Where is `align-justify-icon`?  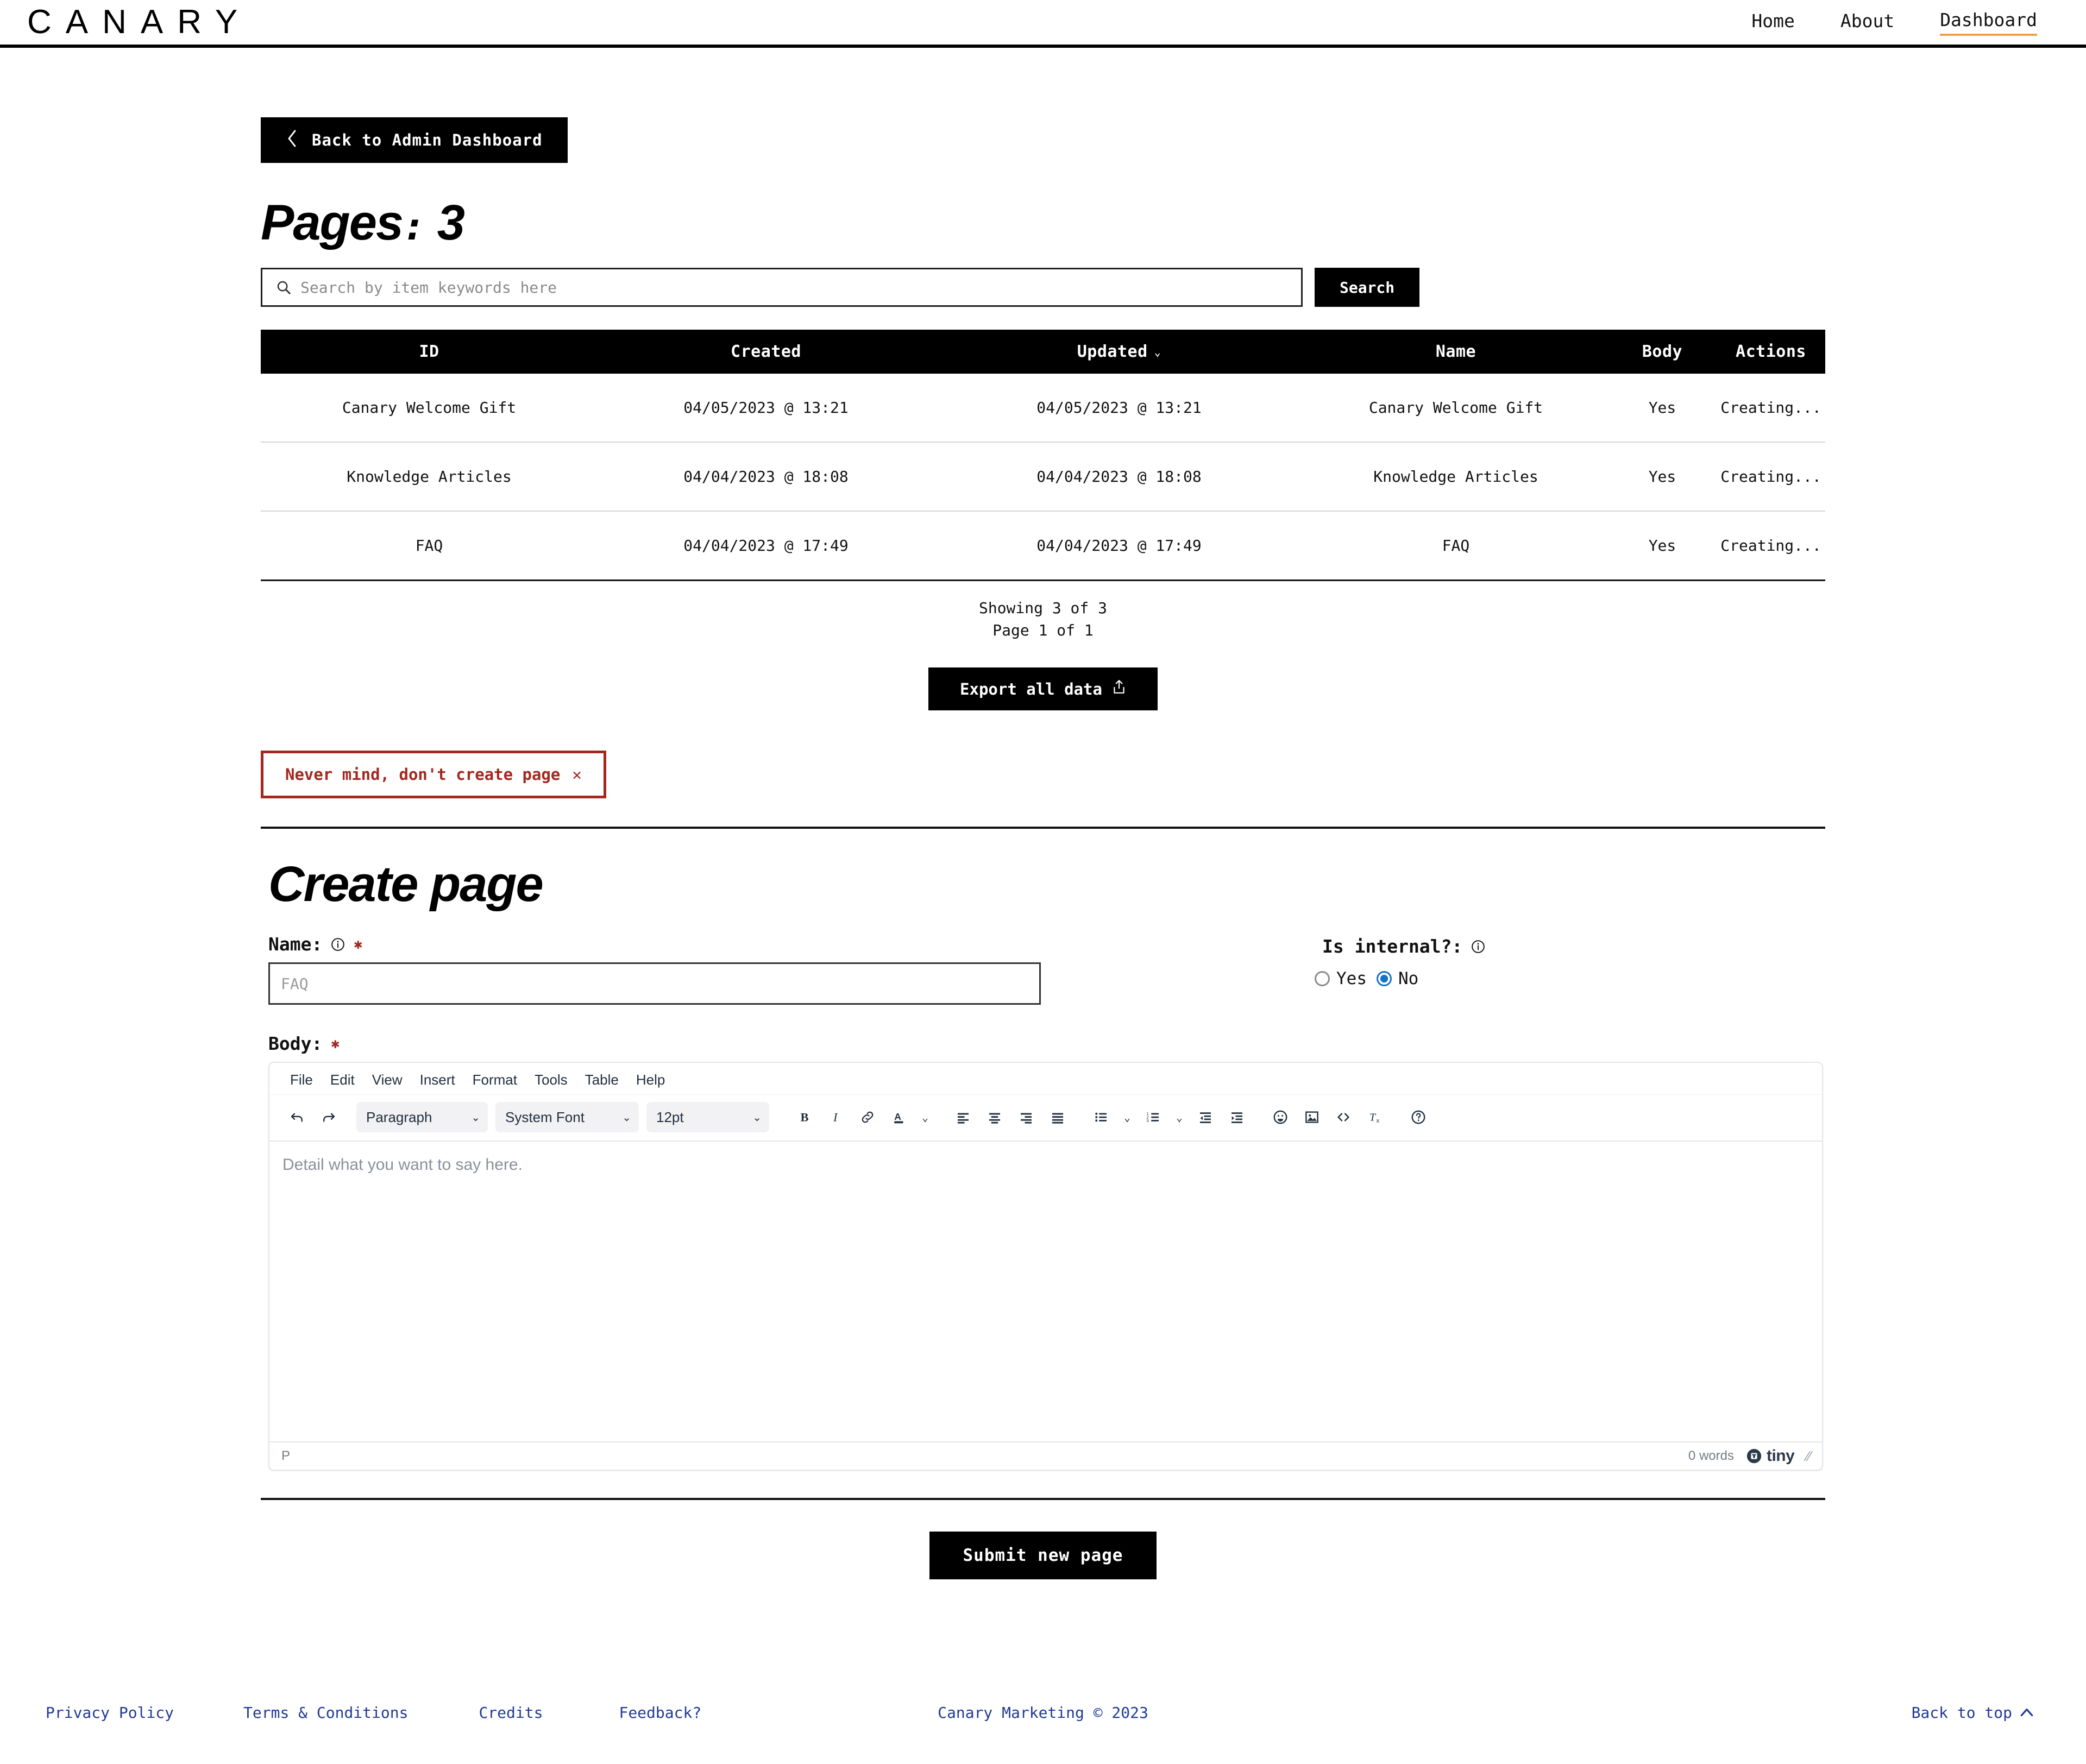
align-justify-icon is located at coordinates (1057, 1117).